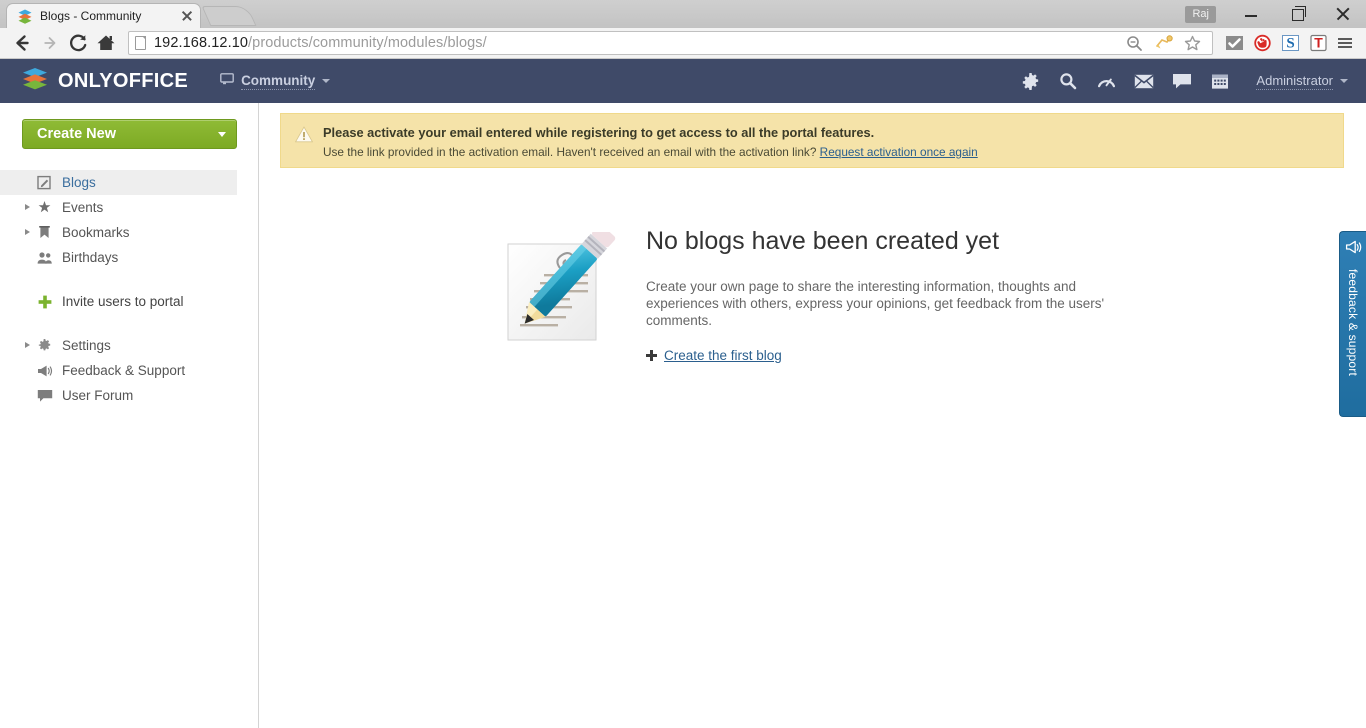  I want to click on browser-menu-icon, so click(1345, 43).